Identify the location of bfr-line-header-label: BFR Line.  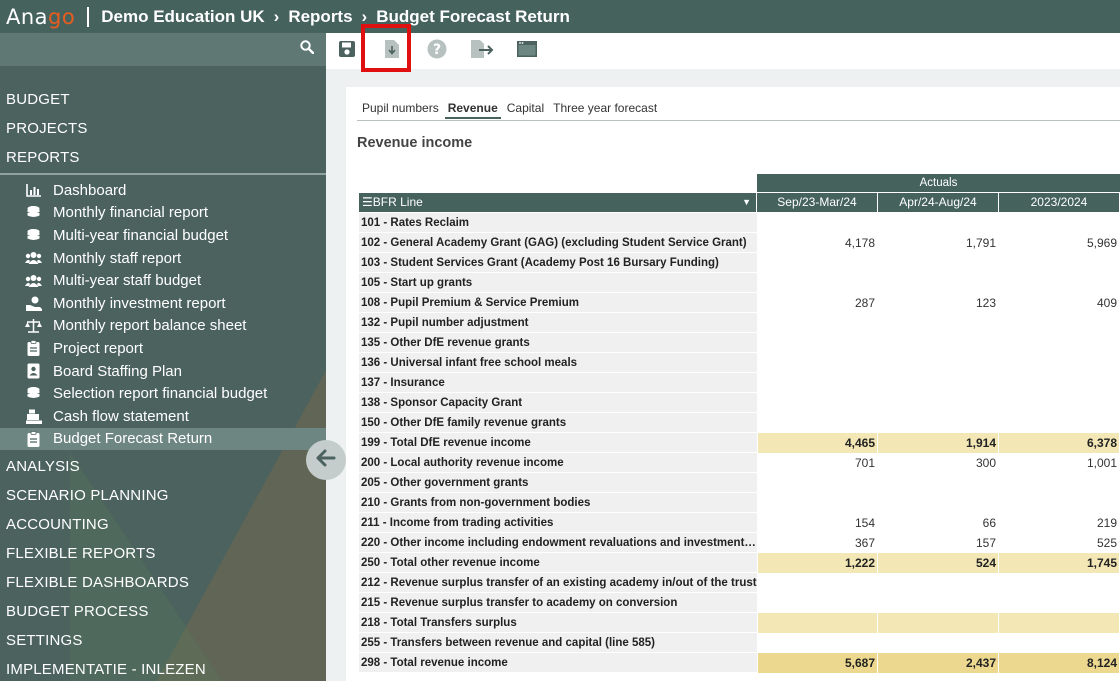
(397, 202).